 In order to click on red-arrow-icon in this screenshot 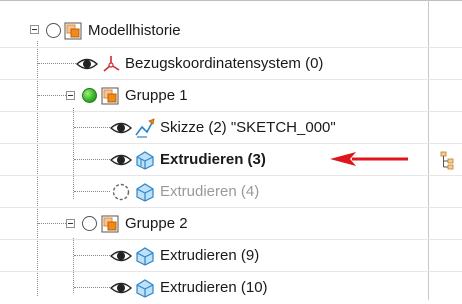, I will do `click(369, 159)`.